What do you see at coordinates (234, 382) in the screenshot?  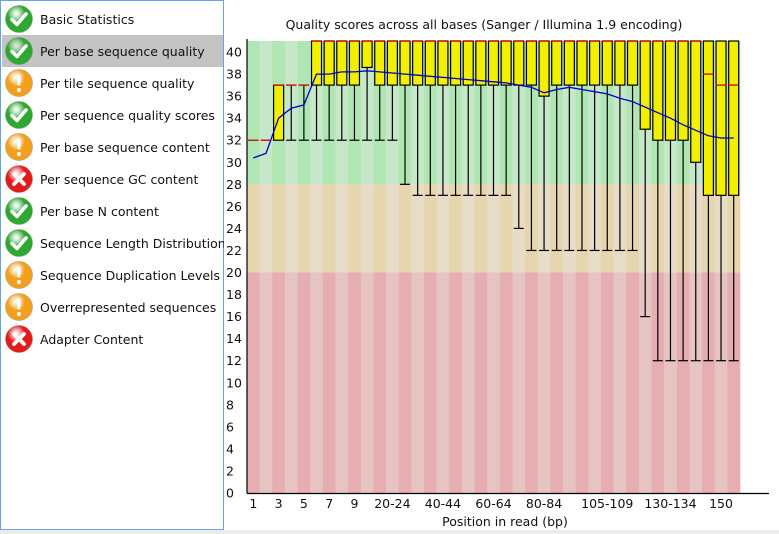 I see `y-tick-label: 10` at bounding box center [234, 382].